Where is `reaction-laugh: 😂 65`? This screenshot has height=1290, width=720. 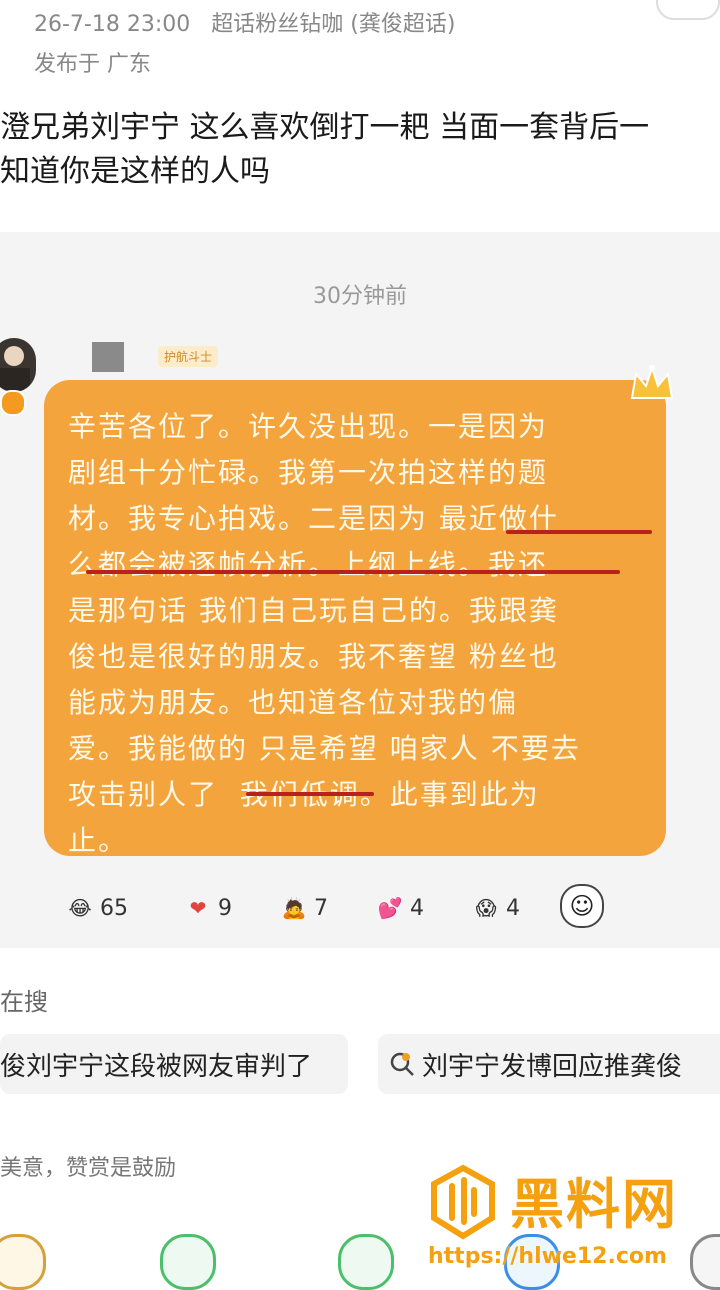
reaction-laugh: 😂 65 is located at coordinates (96, 908).